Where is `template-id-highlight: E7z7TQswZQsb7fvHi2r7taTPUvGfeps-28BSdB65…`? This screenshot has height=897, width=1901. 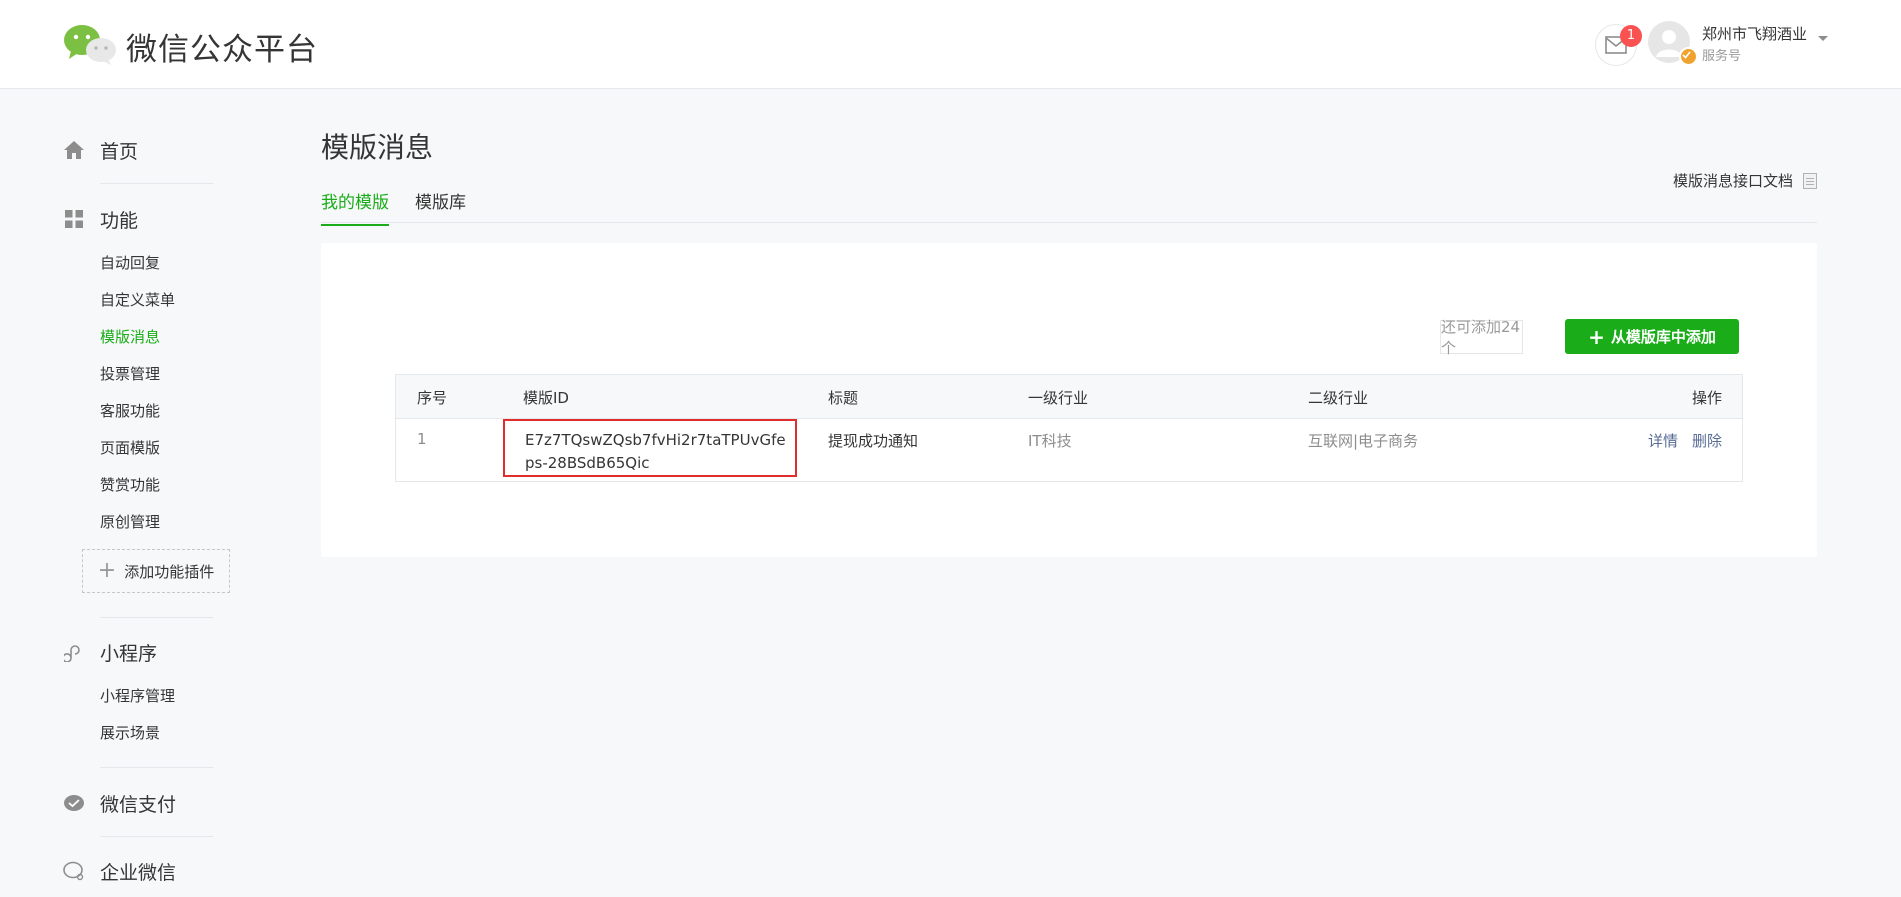 template-id-highlight: E7z7TQswZQsb7fvHi2r7taTPUvGfeps-28BSdB65… is located at coordinates (650, 448).